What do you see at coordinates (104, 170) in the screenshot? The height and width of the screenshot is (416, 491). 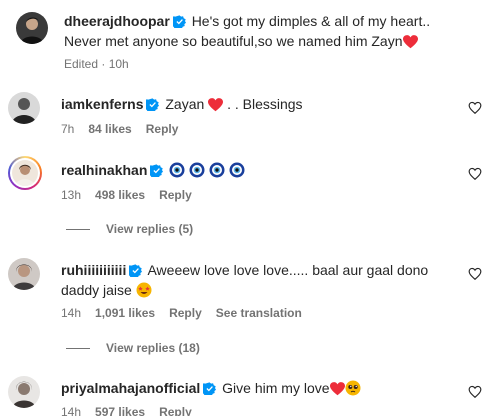 I see `comment-2-username: realhinakhan` at bounding box center [104, 170].